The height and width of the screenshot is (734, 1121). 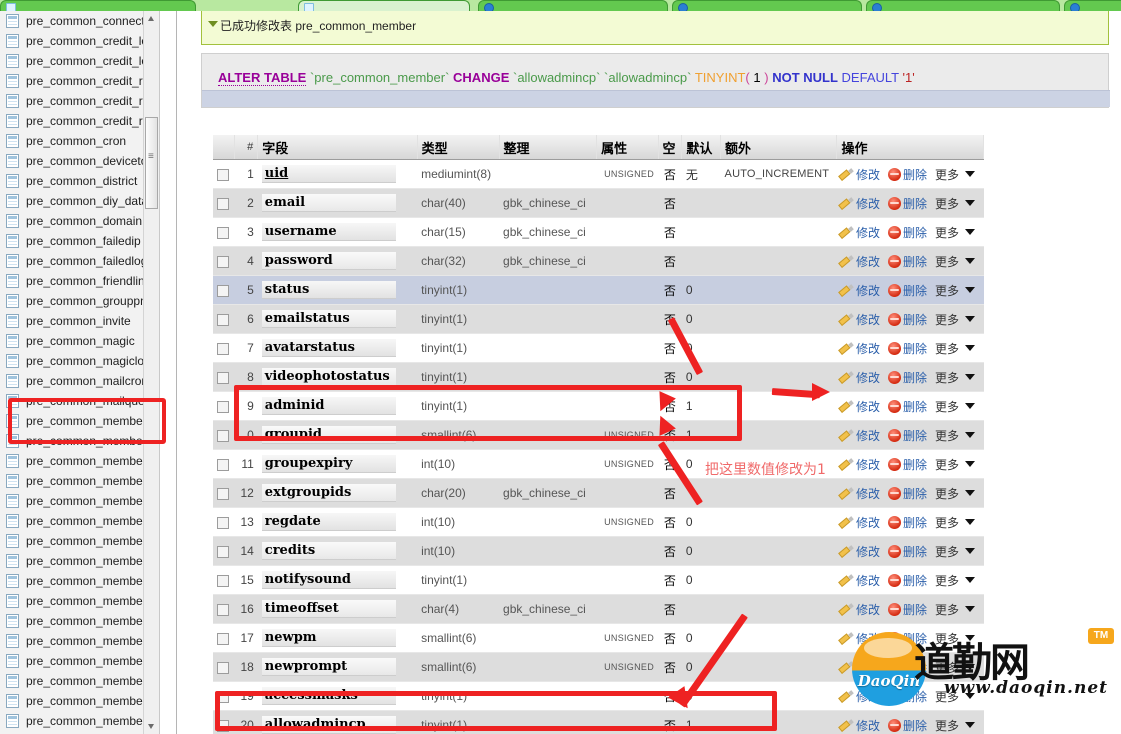 What do you see at coordinates (337, 203) in the screenshot?
I see `row-field-name: email` at bounding box center [337, 203].